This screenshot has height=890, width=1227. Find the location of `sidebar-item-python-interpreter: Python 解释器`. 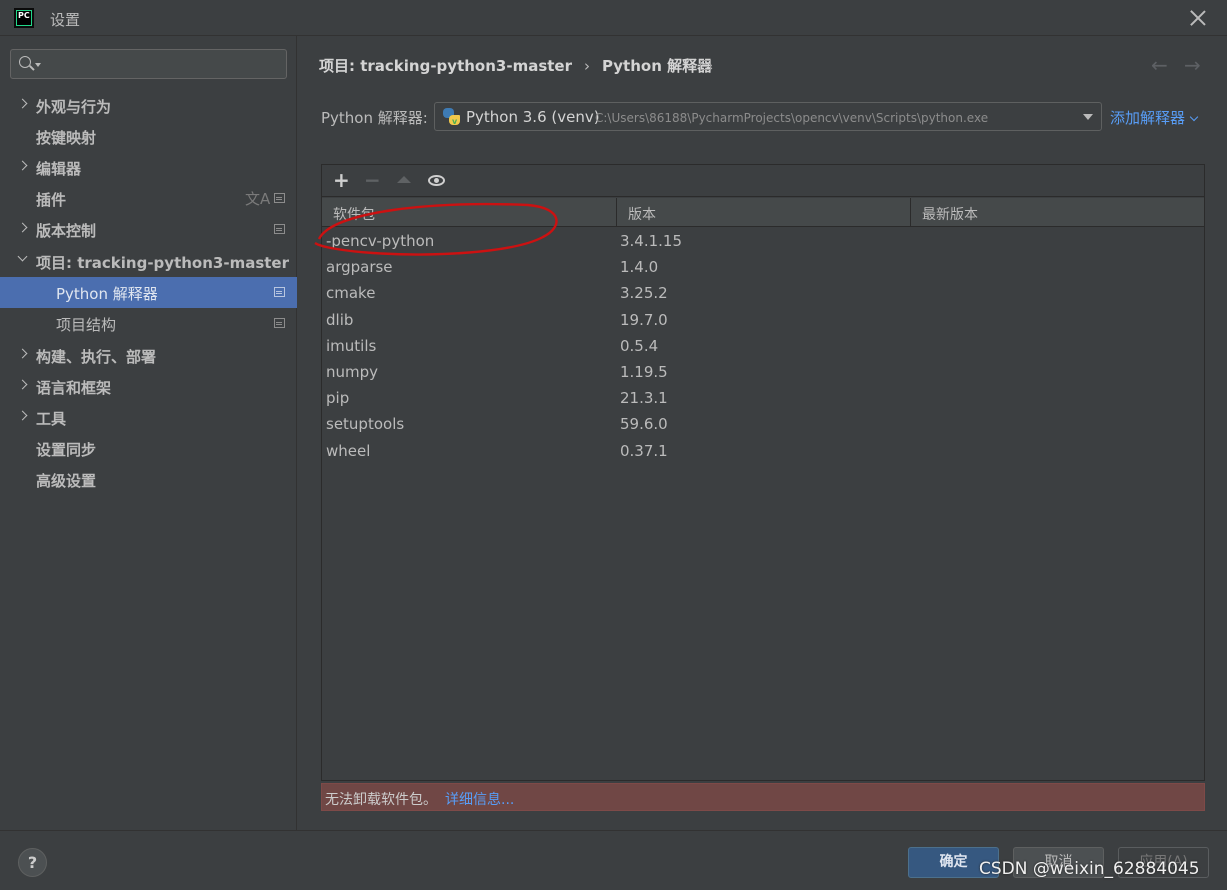

sidebar-item-python-interpreter: Python 解释器 is located at coordinates (148, 292).